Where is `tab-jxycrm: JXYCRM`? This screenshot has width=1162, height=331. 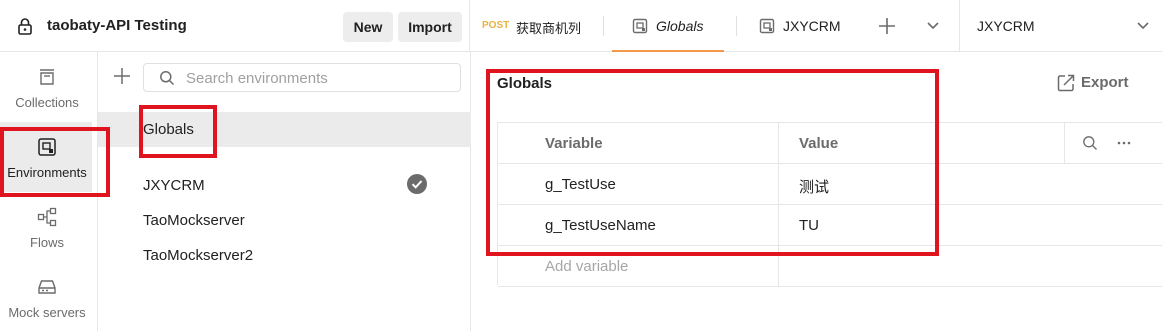 tab-jxycrm: JXYCRM is located at coordinates (806, 26).